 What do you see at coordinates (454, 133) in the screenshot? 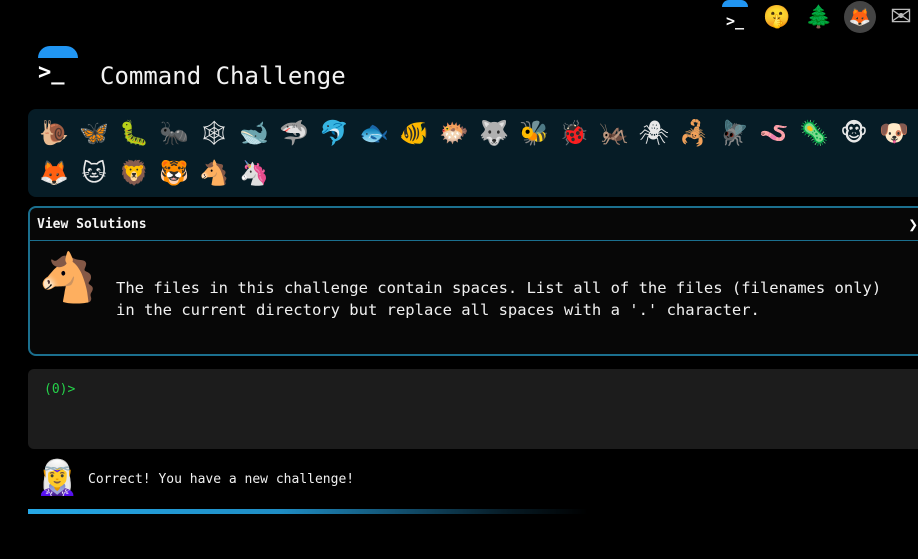
I see `blowfish-icon: 🐡` at bounding box center [454, 133].